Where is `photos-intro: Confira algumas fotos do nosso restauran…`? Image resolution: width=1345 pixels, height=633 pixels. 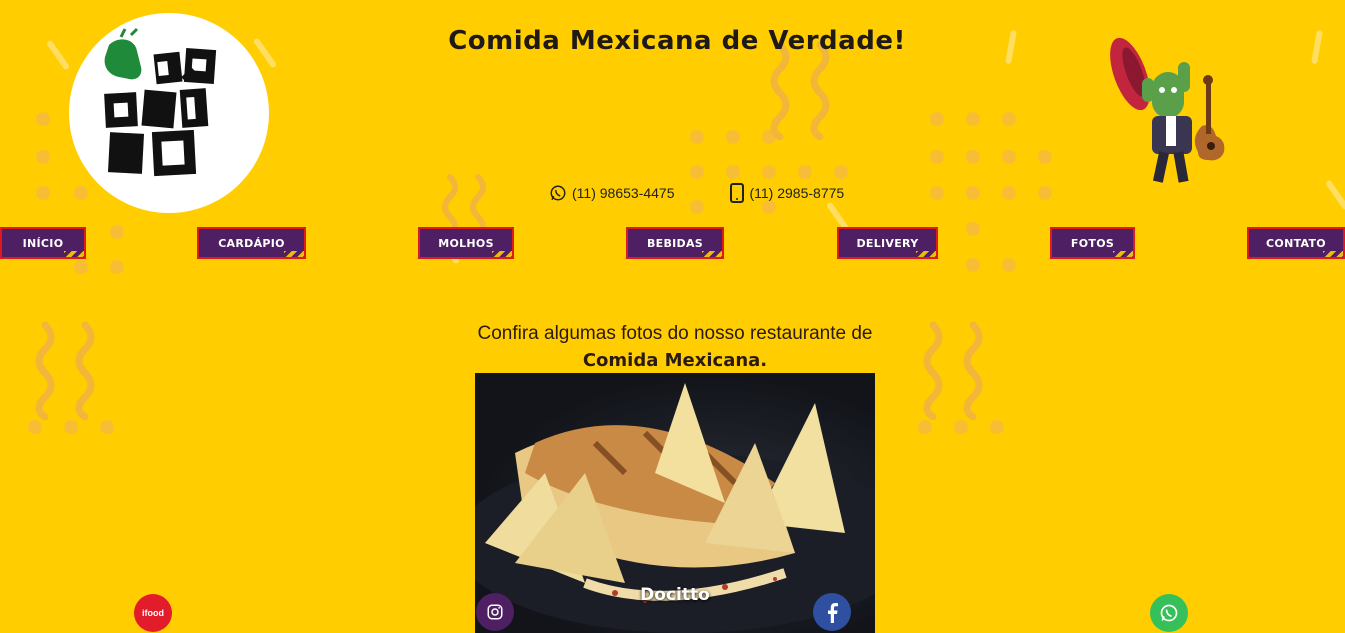
photos-intro: Confira algumas fotos do nosso restauran… is located at coordinates (675, 347).